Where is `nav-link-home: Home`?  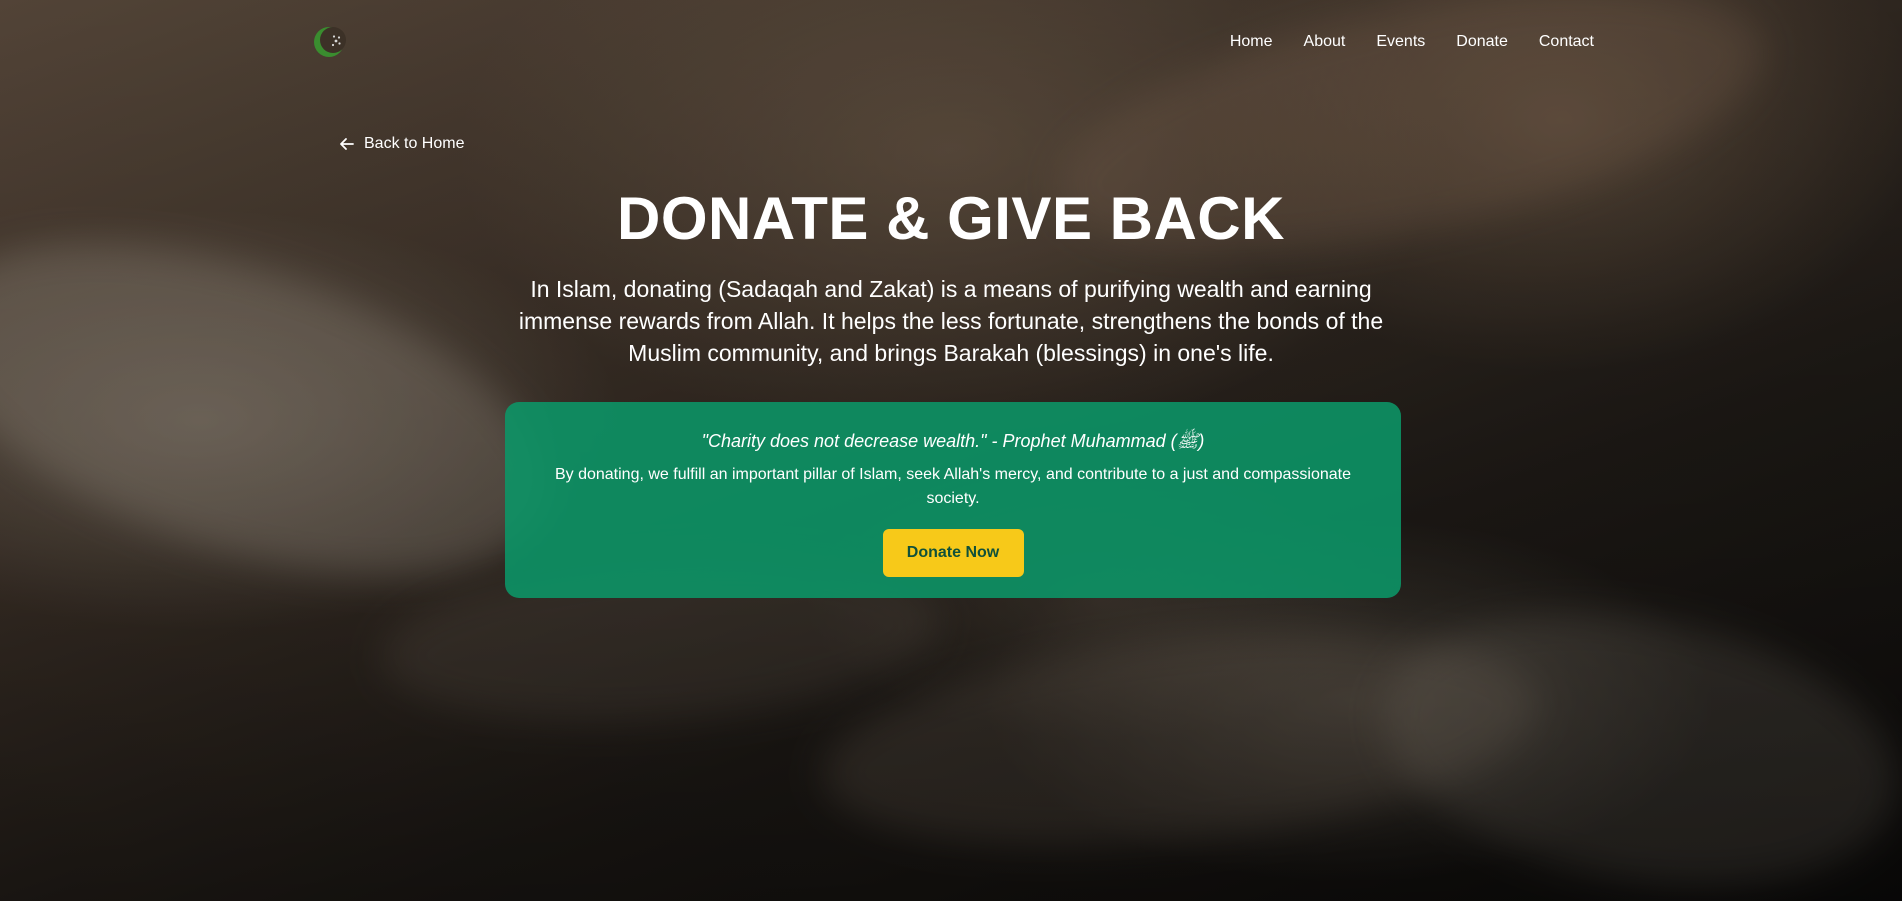 nav-link-home: Home is located at coordinates (1251, 42).